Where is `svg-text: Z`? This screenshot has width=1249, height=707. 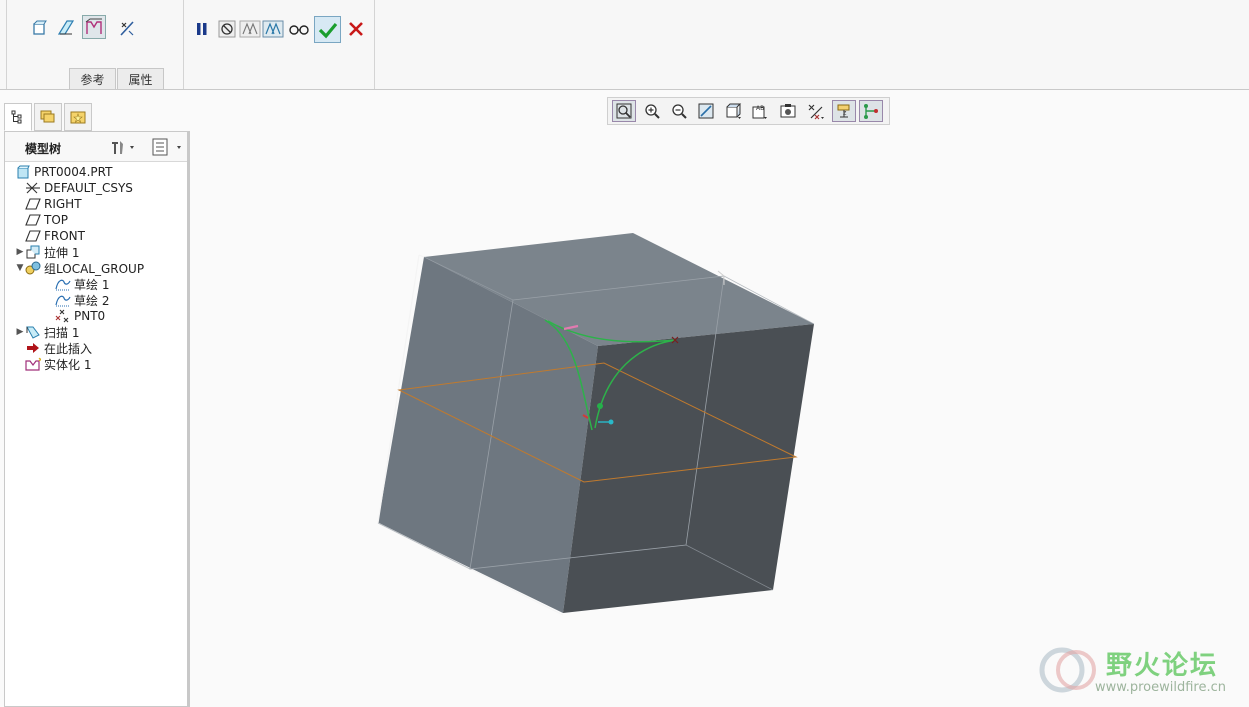 svg-text: Z is located at coordinates (845, 114).